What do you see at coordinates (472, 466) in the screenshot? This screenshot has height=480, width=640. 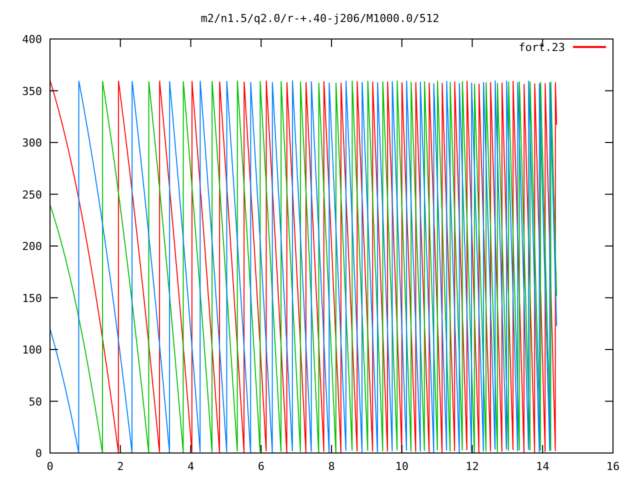 I see `x-tick-label: 12` at bounding box center [472, 466].